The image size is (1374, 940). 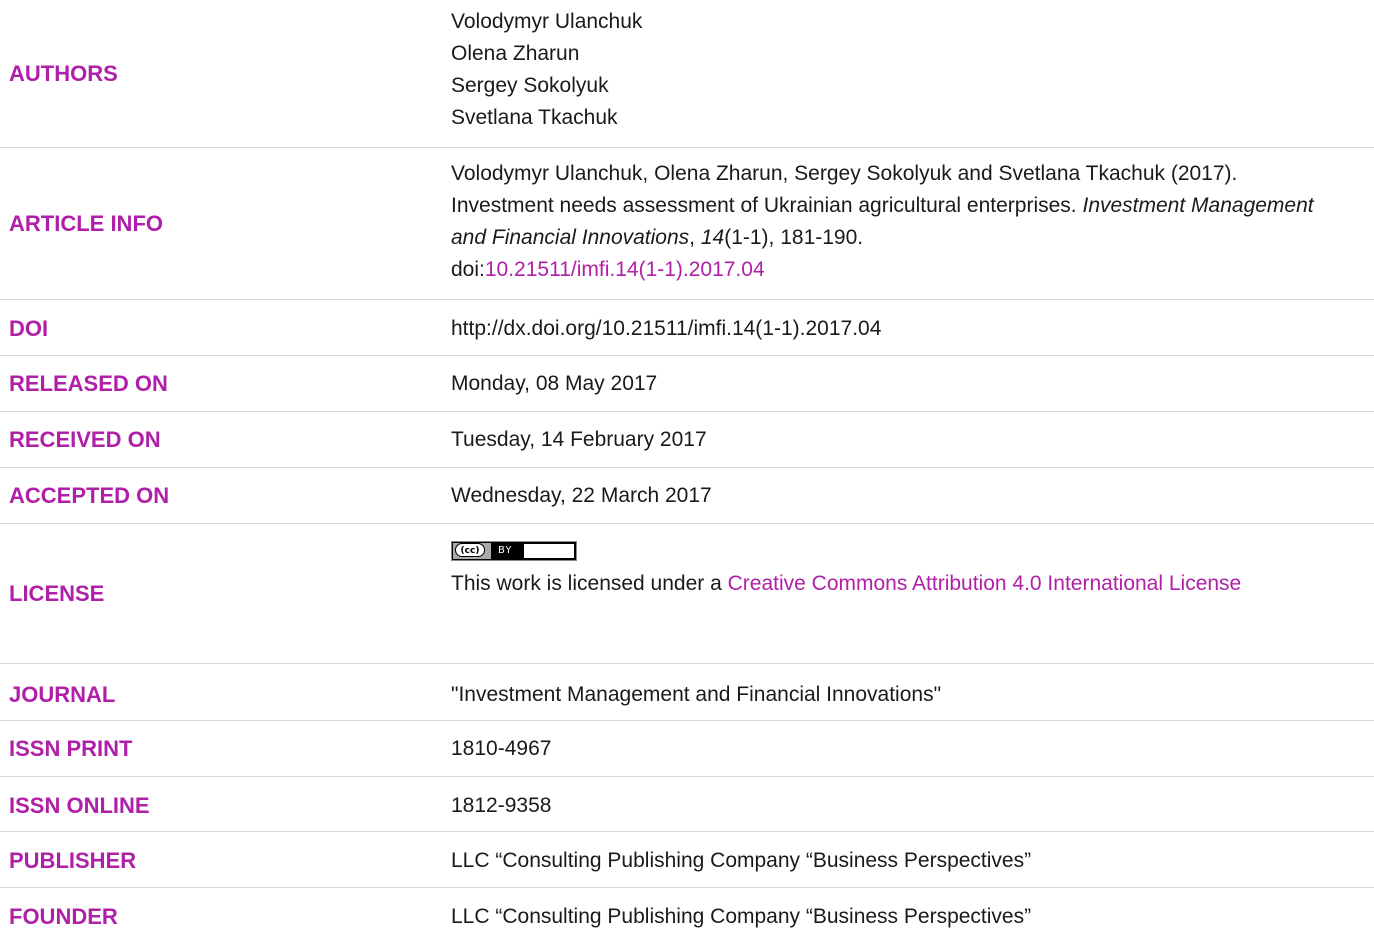 I want to click on issn-online-value: 1812-9358, so click(x=501, y=805).